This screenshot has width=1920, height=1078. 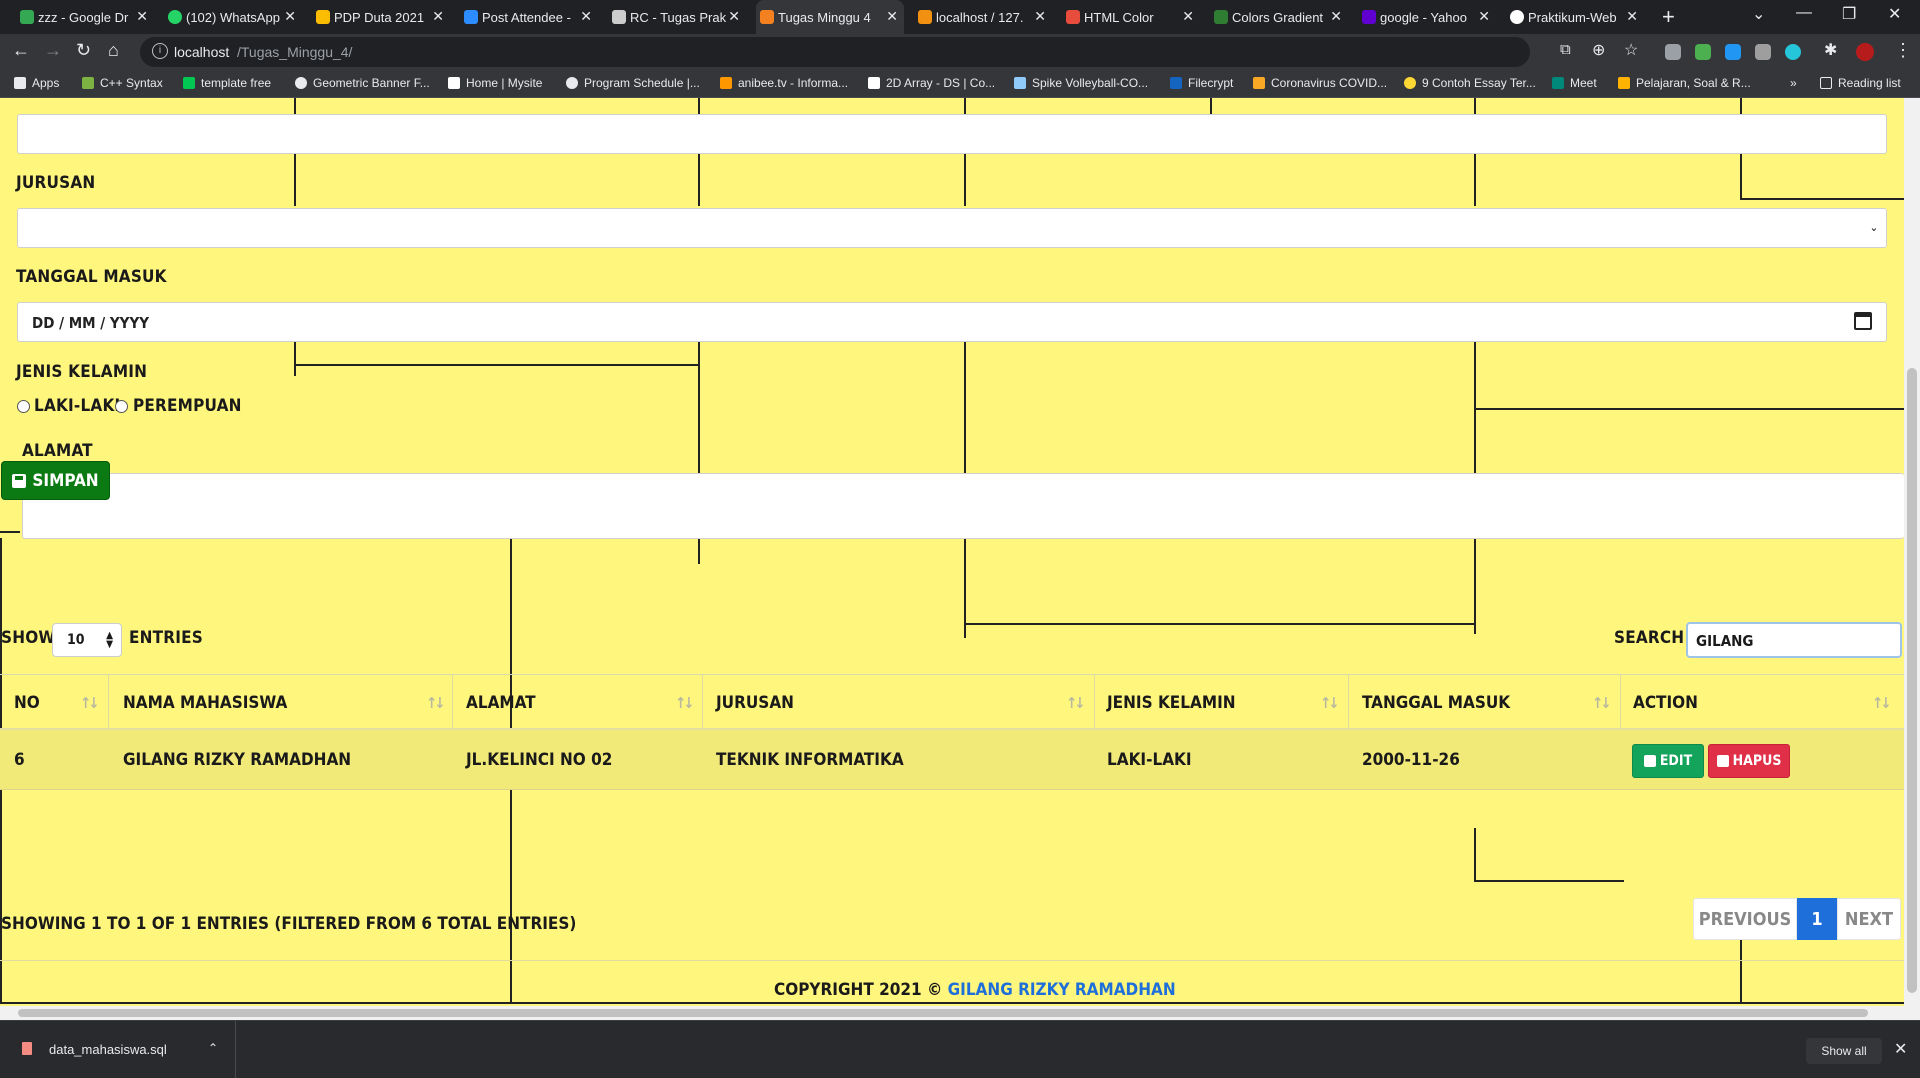 What do you see at coordinates (1565, 49) in the screenshot?
I see `translate-icon: ⧉` at bounding box center [1565, 49].